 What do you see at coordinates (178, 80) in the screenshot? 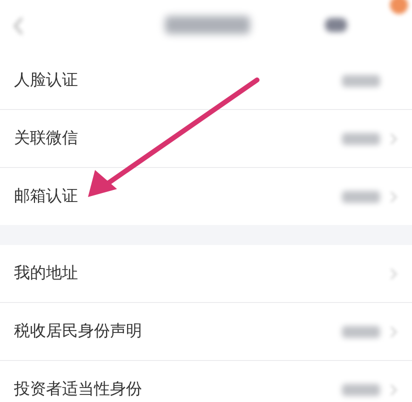
I see `row-label: 人脸认证` at bounding box center [178, 80].